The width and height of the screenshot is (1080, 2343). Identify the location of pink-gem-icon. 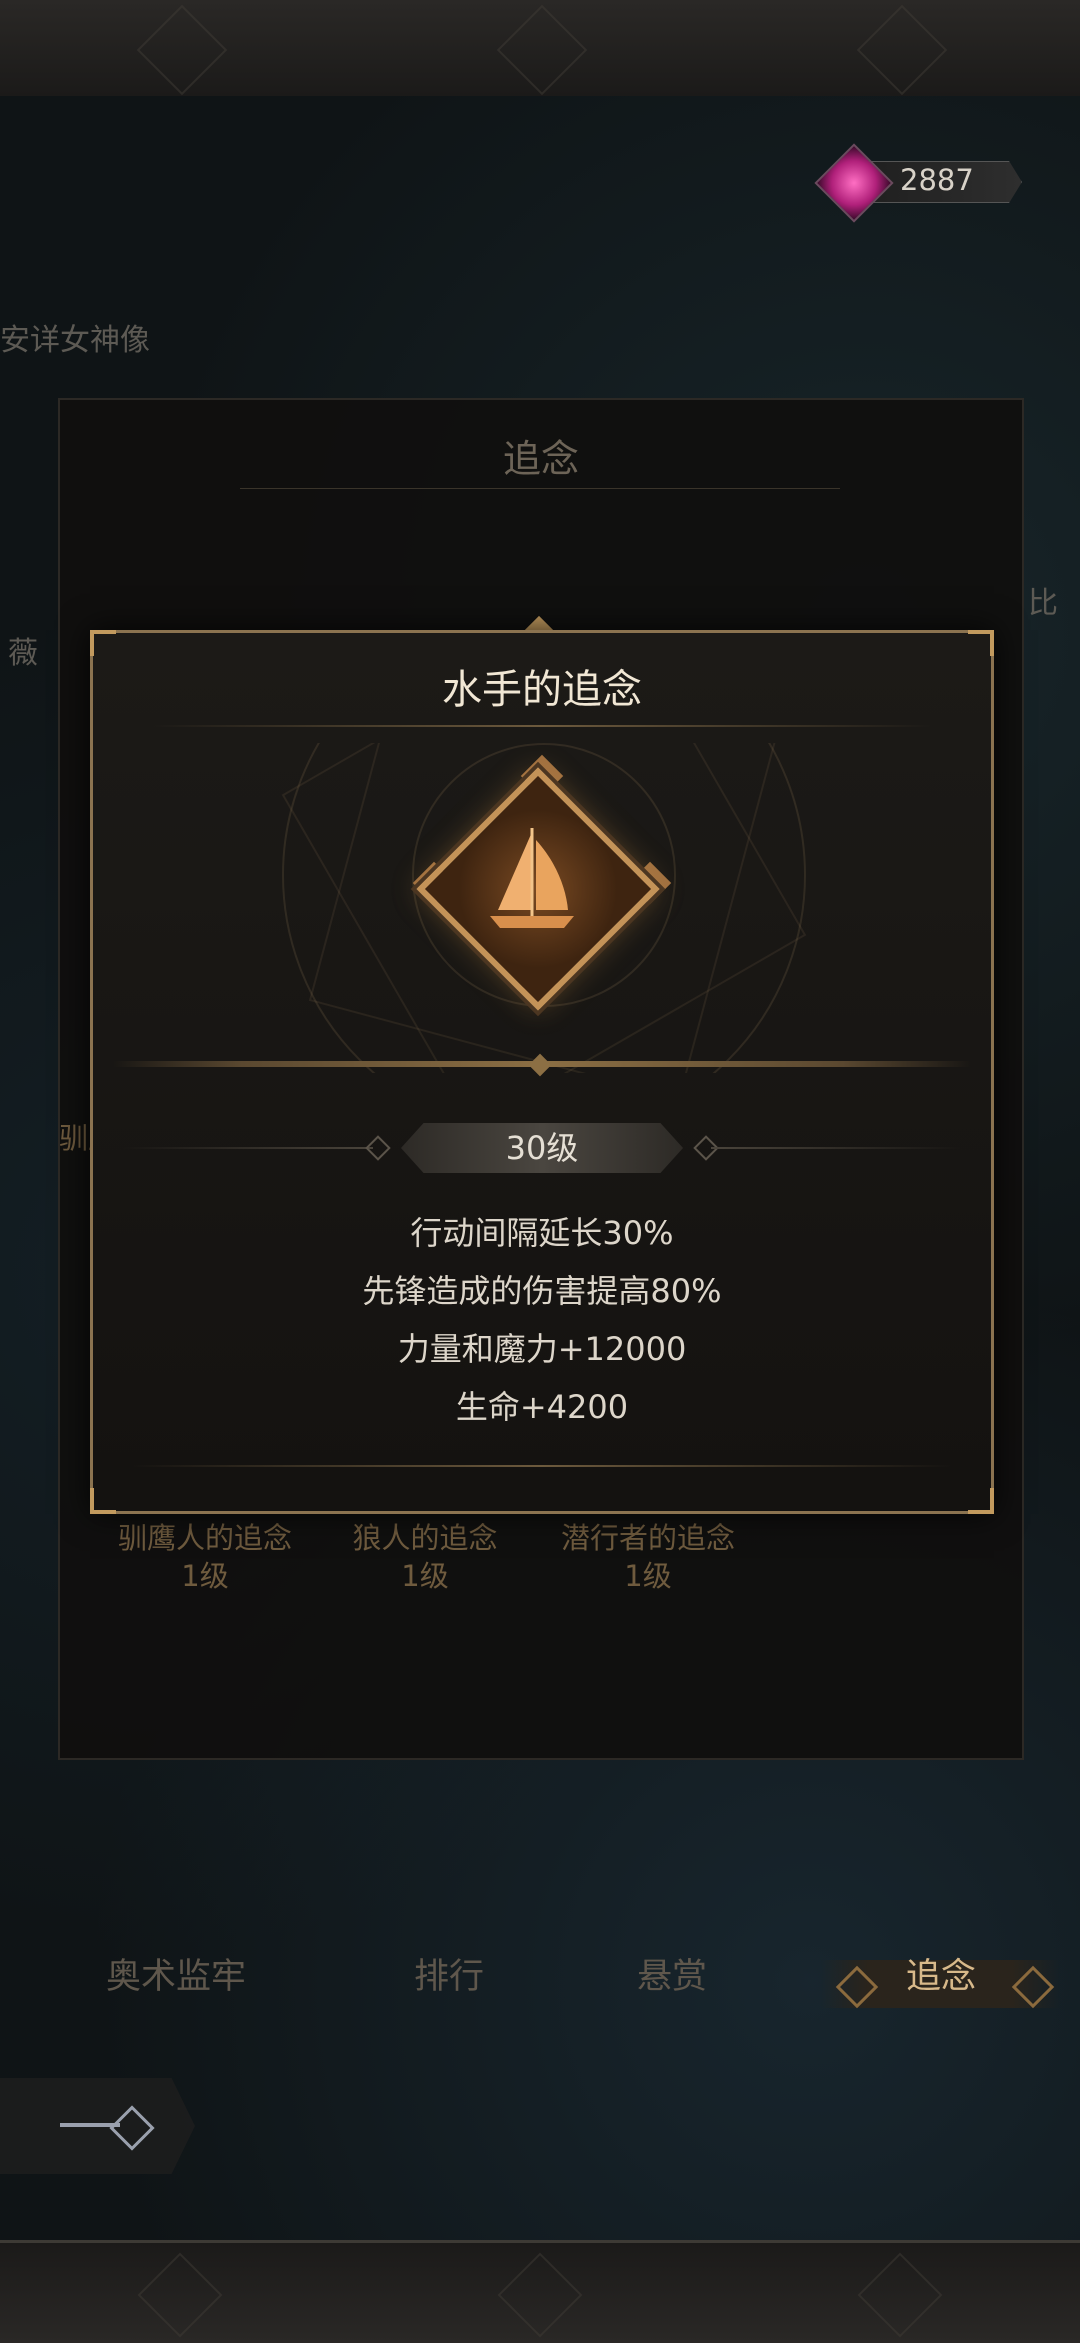
(854, 183).